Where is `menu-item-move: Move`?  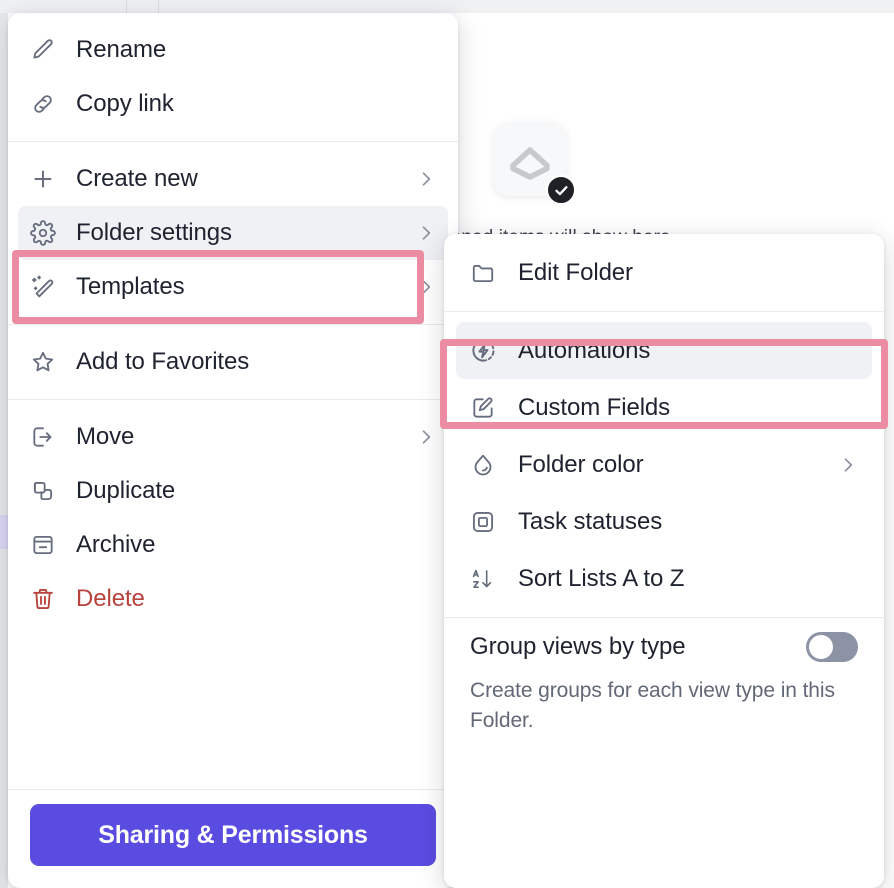 menu-item-move: Move is located at coordinates (233, 437).